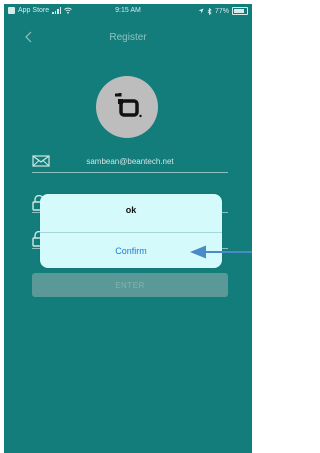  Describe the element at coordinates (128, 11) in the screenshot. I see `status-bar: App Store 9:15 AM 77%` at that location.